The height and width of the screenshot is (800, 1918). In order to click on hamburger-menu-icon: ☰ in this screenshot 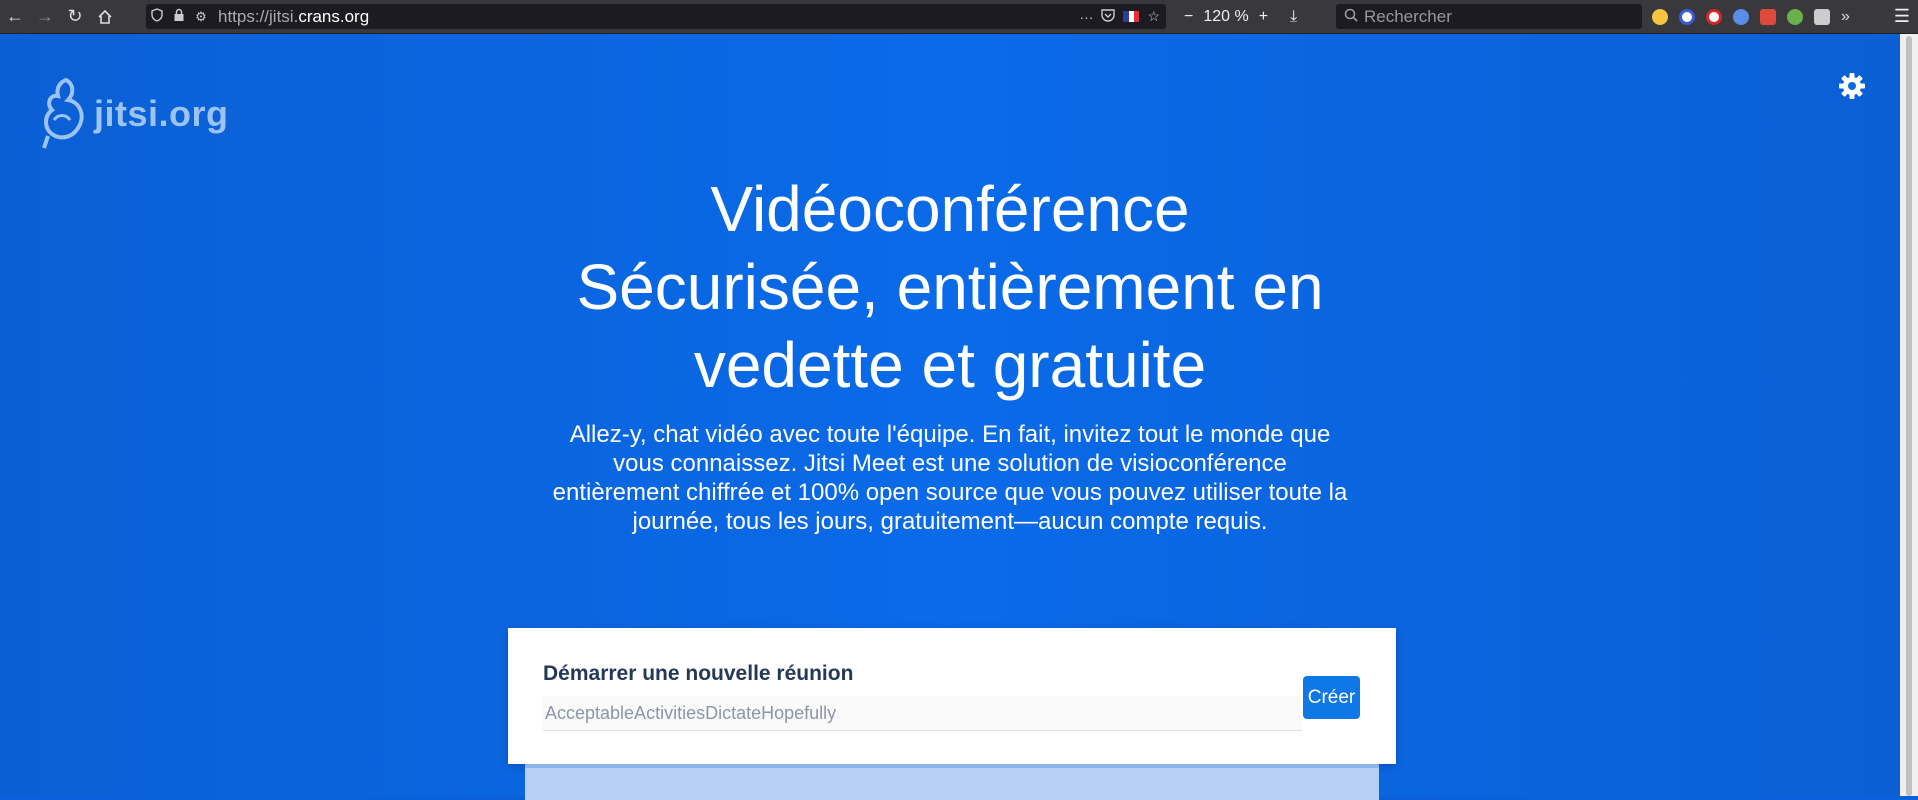, I will do `click(1902, 16)`.